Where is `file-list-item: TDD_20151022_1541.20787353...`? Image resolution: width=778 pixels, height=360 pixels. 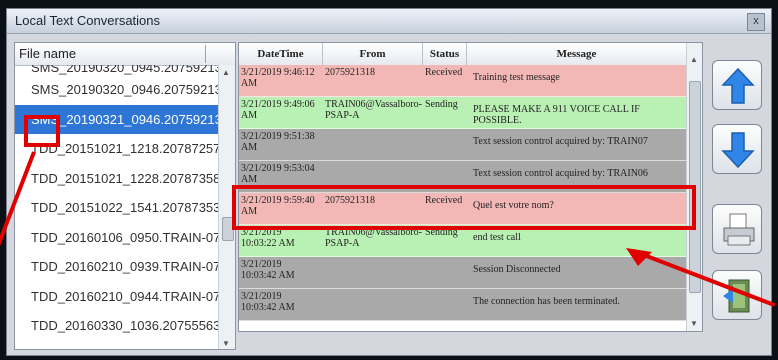 file-list-item: TDD_20151022_1541.20787353... is located at coordinates (117, 208).